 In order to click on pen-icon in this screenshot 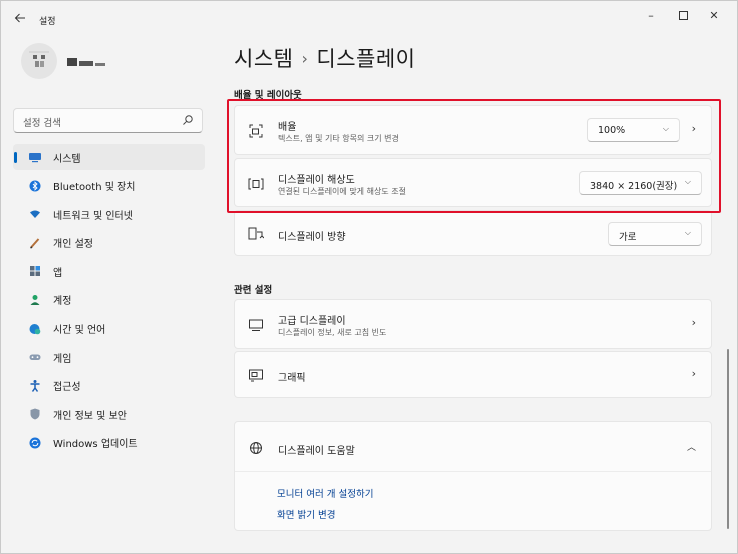, I will do `click(35, 243)`.